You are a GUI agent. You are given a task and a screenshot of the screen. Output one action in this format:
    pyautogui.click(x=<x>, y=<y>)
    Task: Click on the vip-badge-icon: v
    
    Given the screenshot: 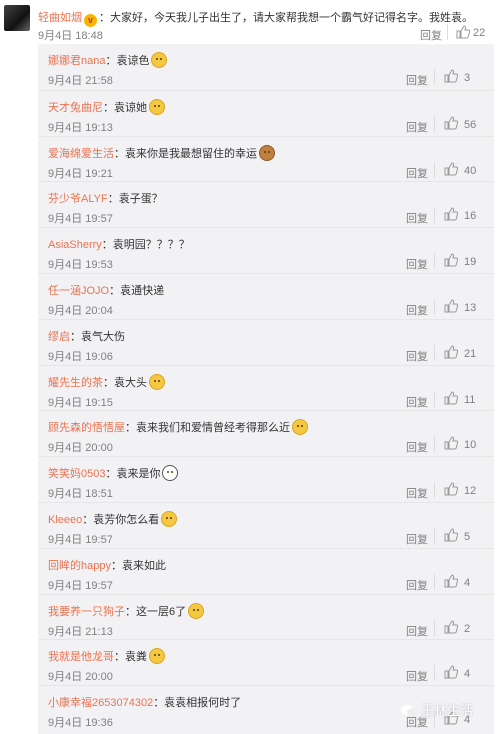 What is the action you would take?
    pyautogui.click(x=90, y=20)
    